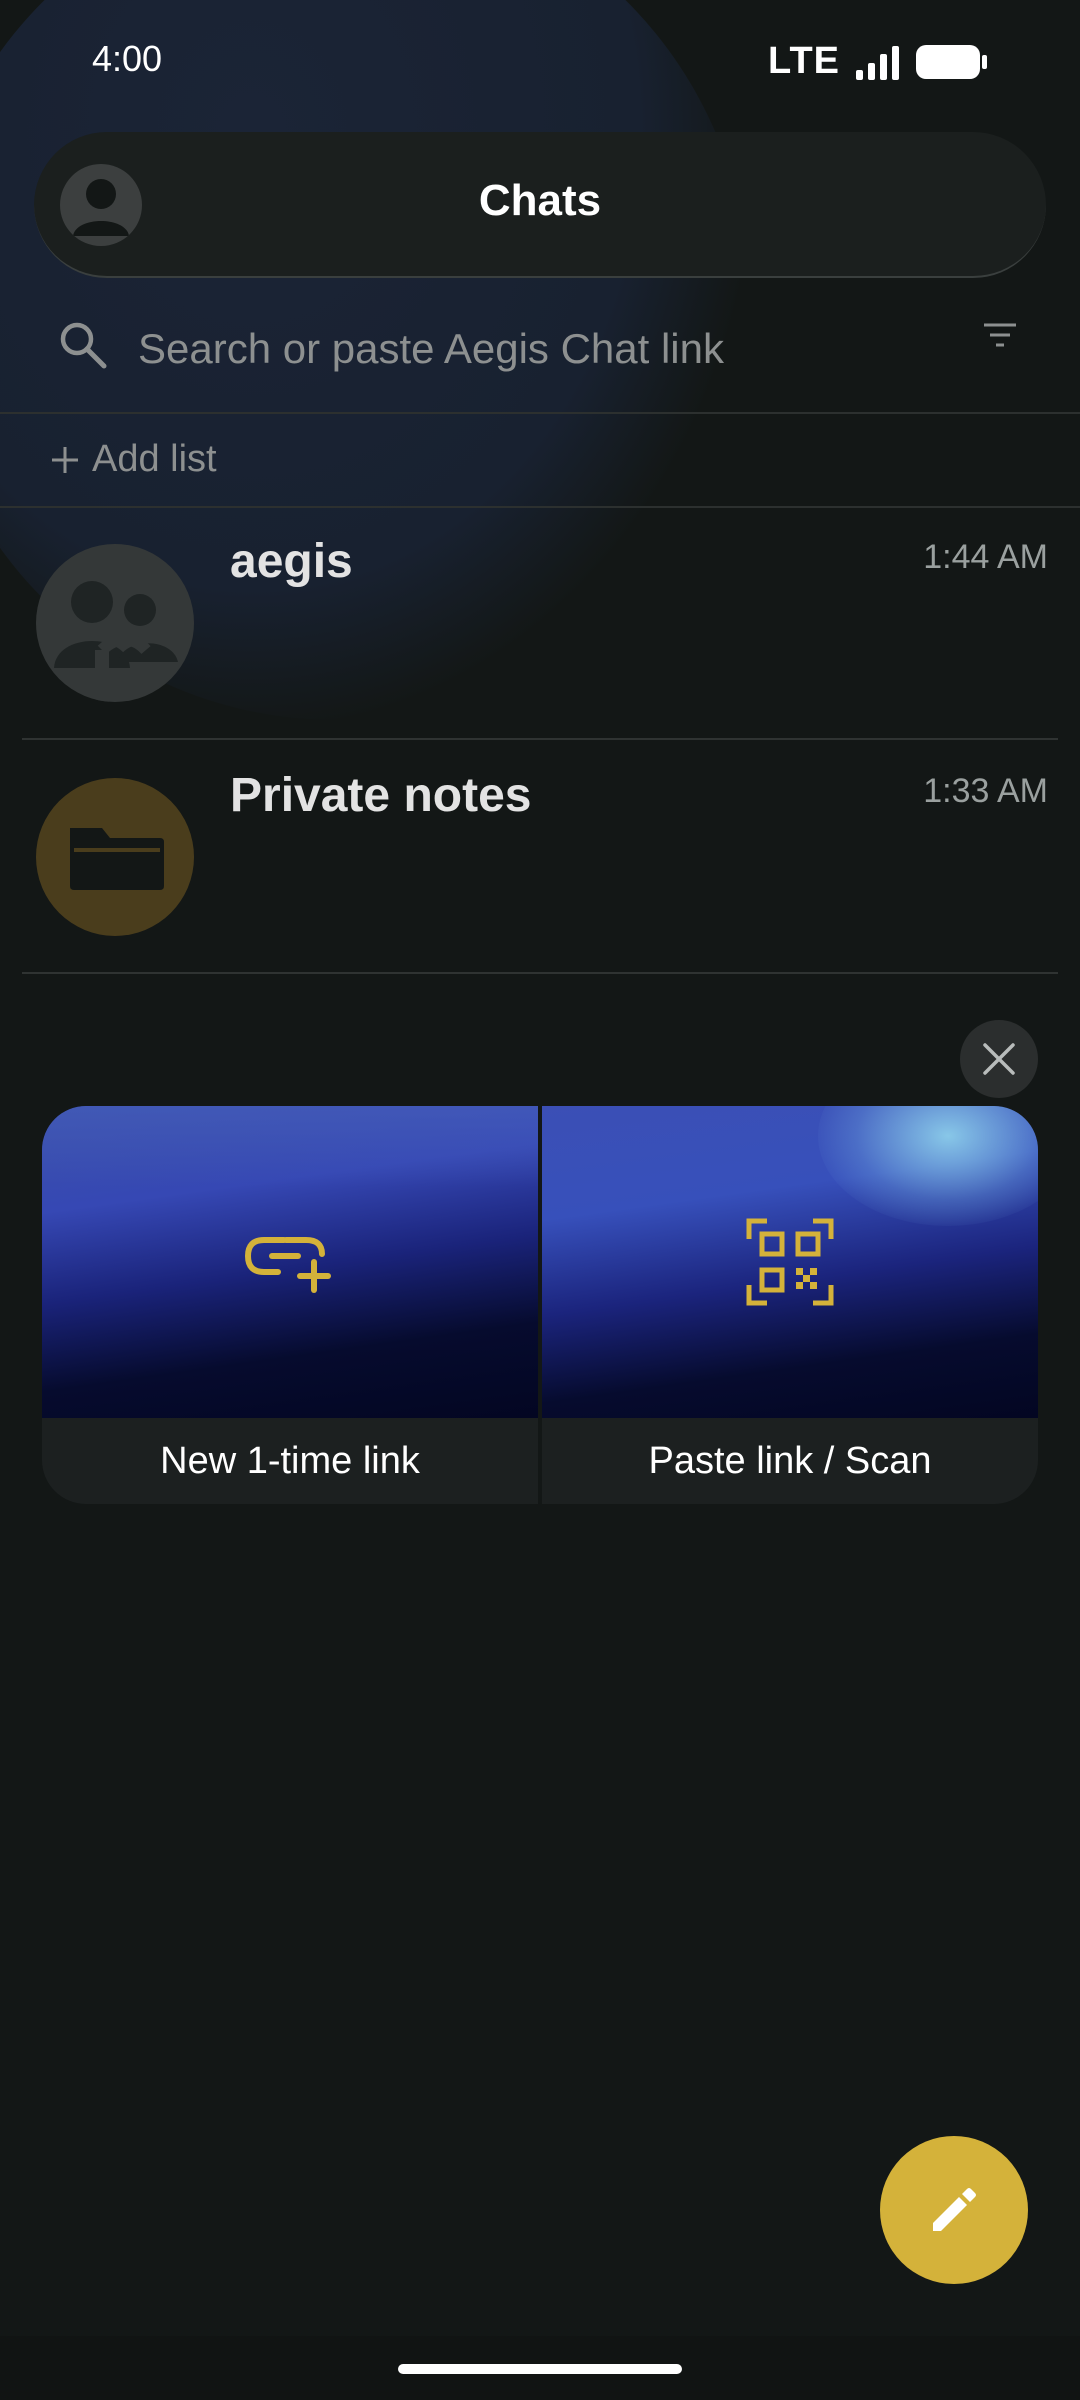 The image size is (1080, 2400). Describe the element at coordinates (65, 459) in the screenshot. I see `plus-icon` at that location.